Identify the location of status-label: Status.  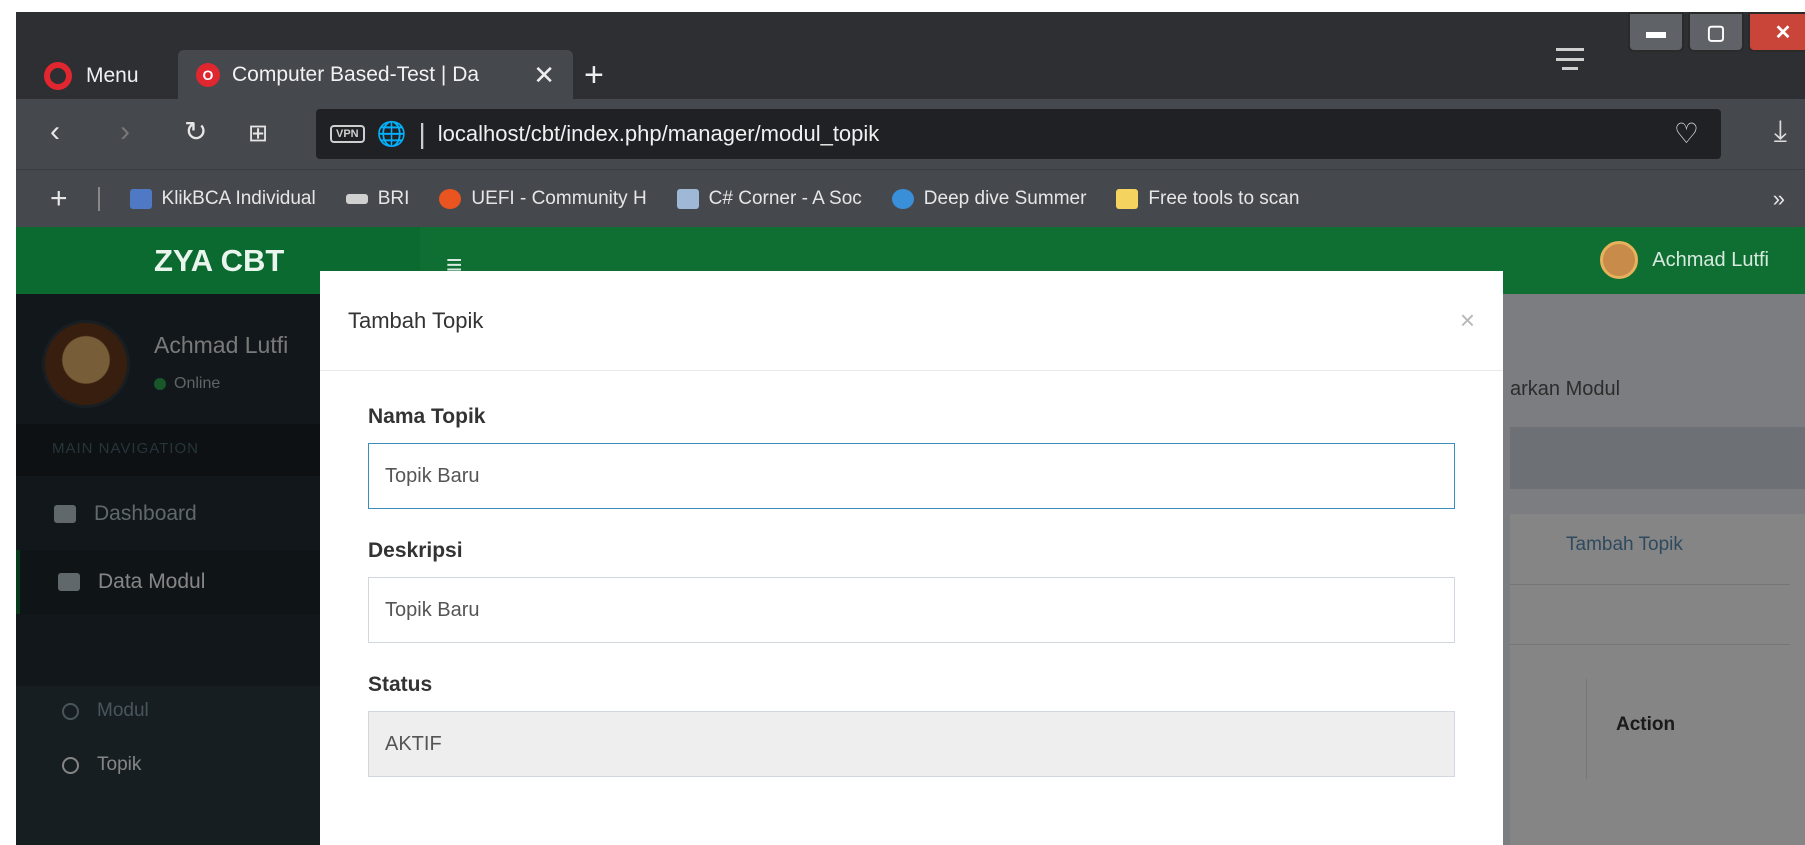
(400, 684).